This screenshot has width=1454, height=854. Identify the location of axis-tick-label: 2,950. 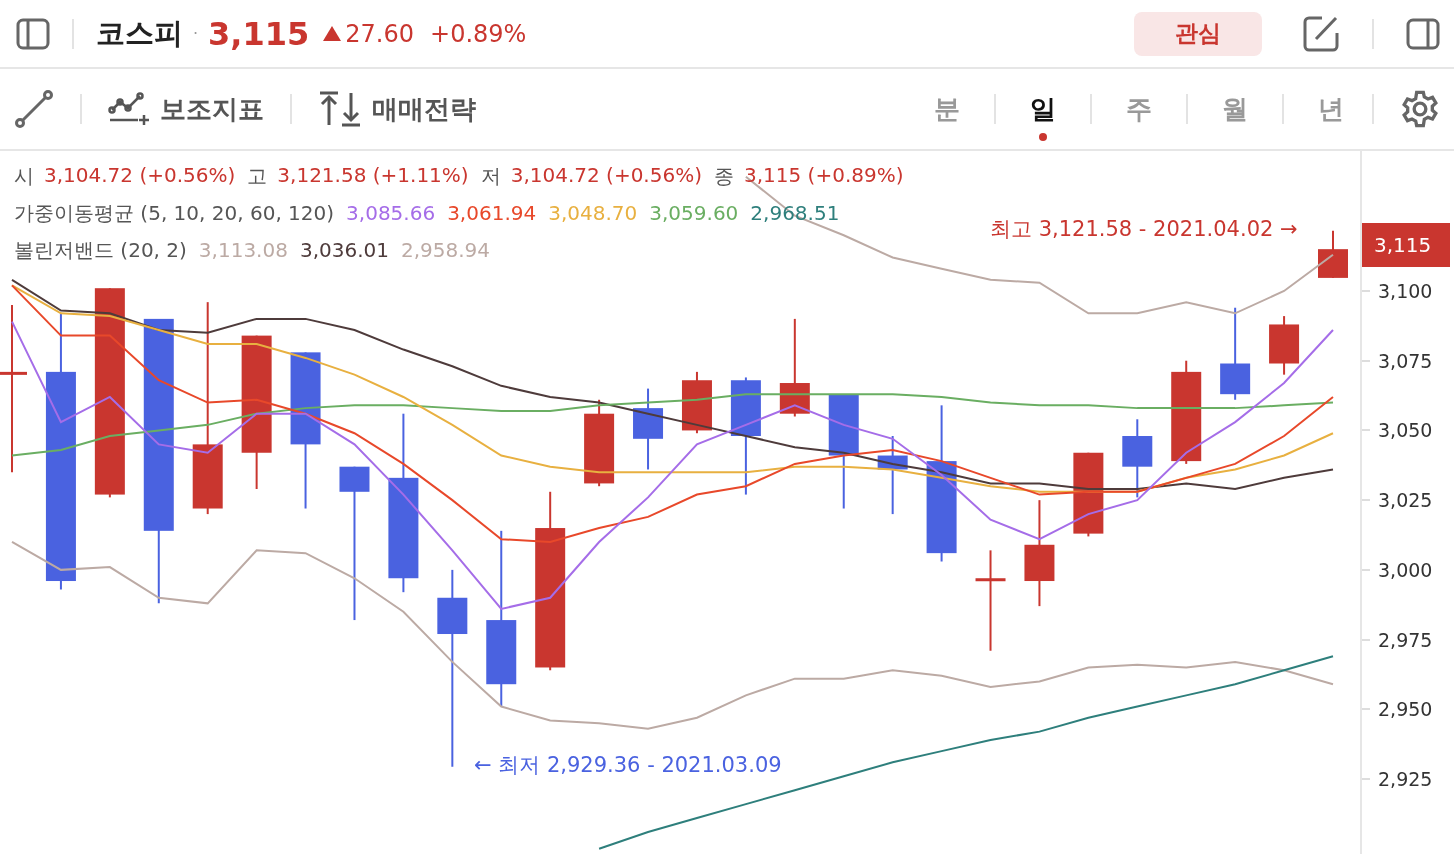
(1405, 709).